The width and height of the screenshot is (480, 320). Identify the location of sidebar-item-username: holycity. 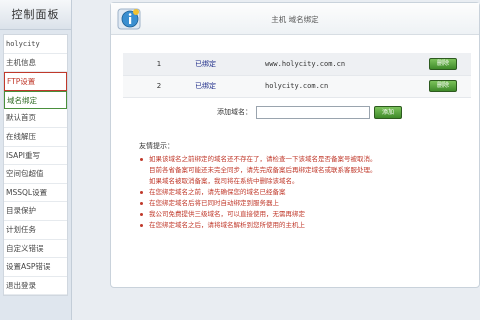
(35, 44).